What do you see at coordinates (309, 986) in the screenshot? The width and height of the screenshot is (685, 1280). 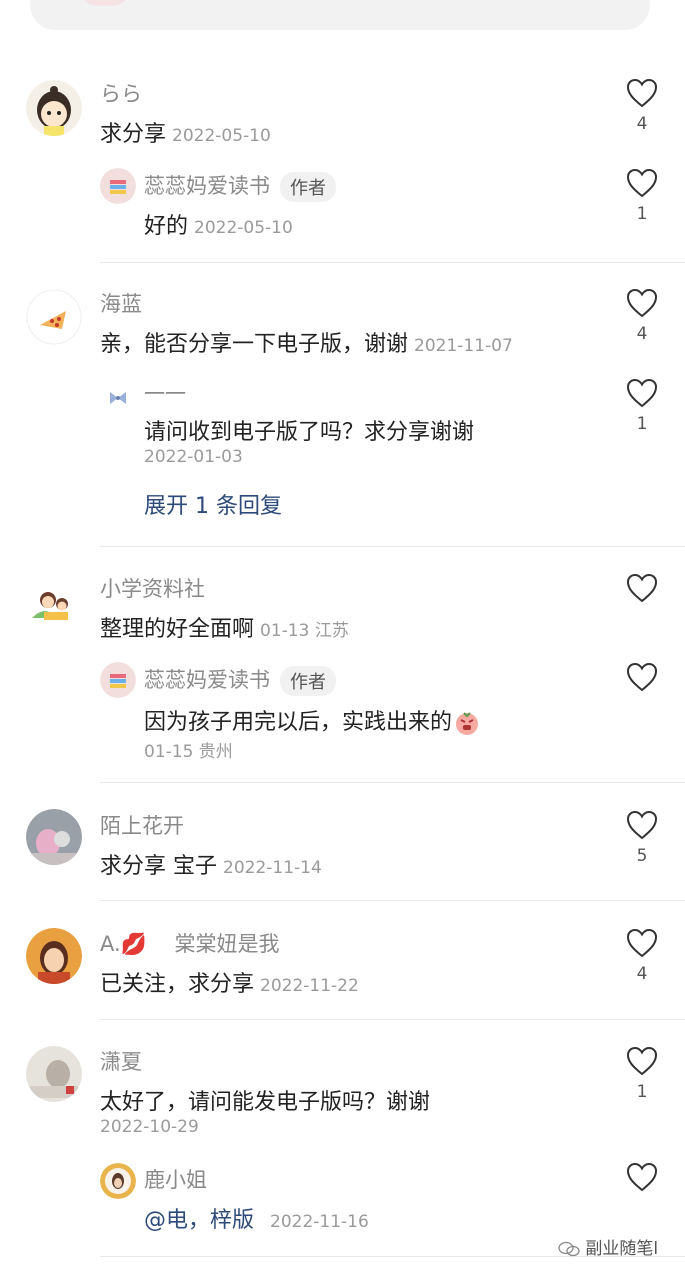 I see `comment-date: 2022-11-22` at bounding box center [309, 986].